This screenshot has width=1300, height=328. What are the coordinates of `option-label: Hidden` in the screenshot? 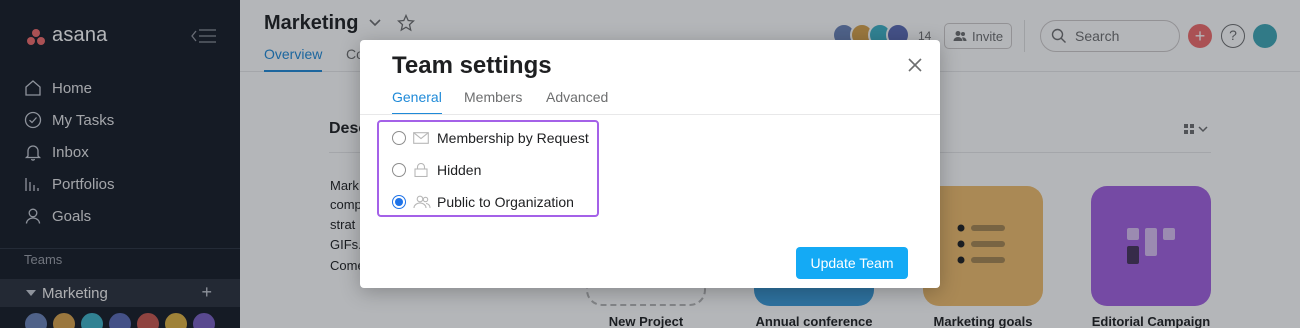 It's located at (459, 170).